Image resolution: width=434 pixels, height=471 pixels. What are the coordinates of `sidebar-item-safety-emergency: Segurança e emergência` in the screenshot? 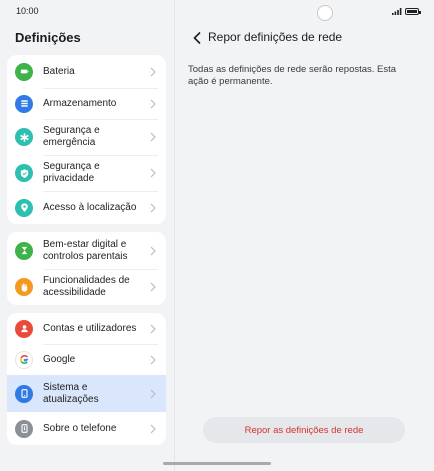 It's located at (86, 137).